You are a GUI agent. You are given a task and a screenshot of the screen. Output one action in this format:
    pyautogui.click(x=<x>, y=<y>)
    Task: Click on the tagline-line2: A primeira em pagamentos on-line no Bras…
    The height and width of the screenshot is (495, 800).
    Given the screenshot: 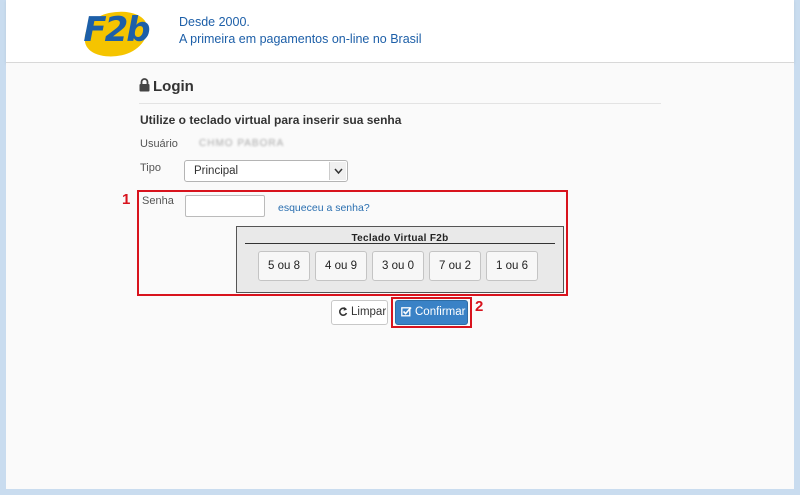 What is the action you would take?
    pyautogui.click(x=300, y=39)
    